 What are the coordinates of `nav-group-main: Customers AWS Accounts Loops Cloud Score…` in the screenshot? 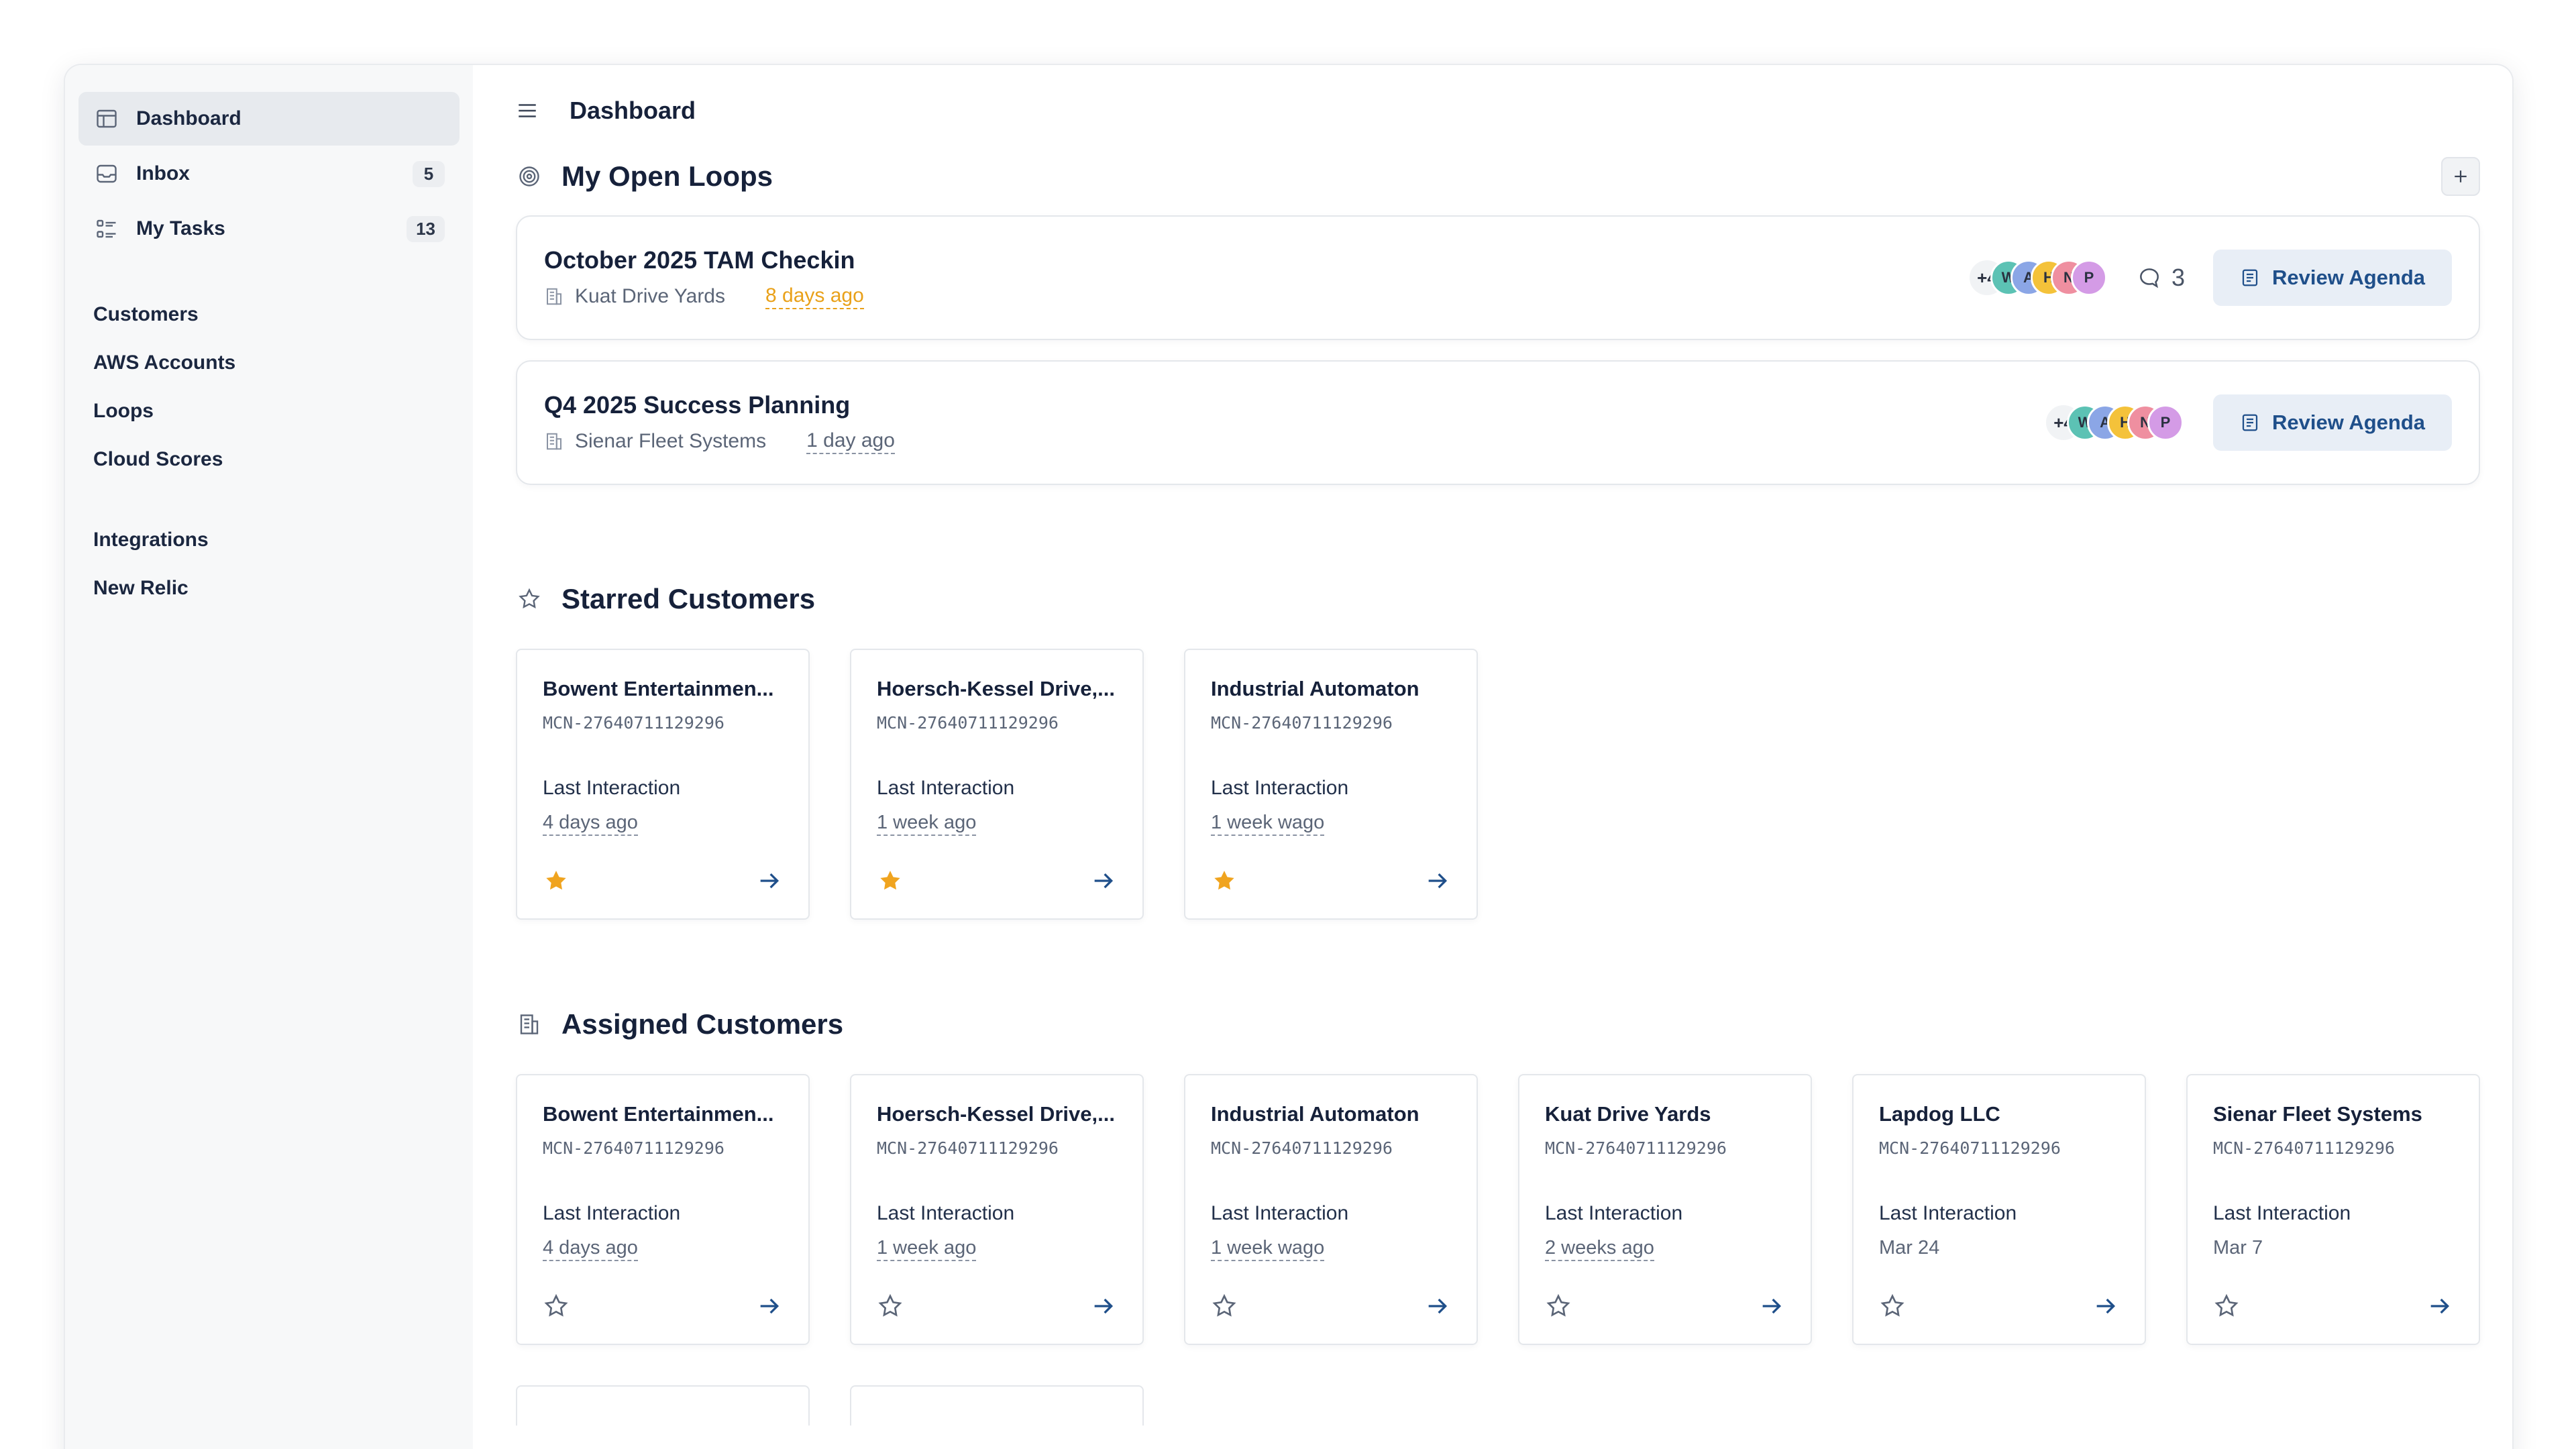 It's located at (269, 387).